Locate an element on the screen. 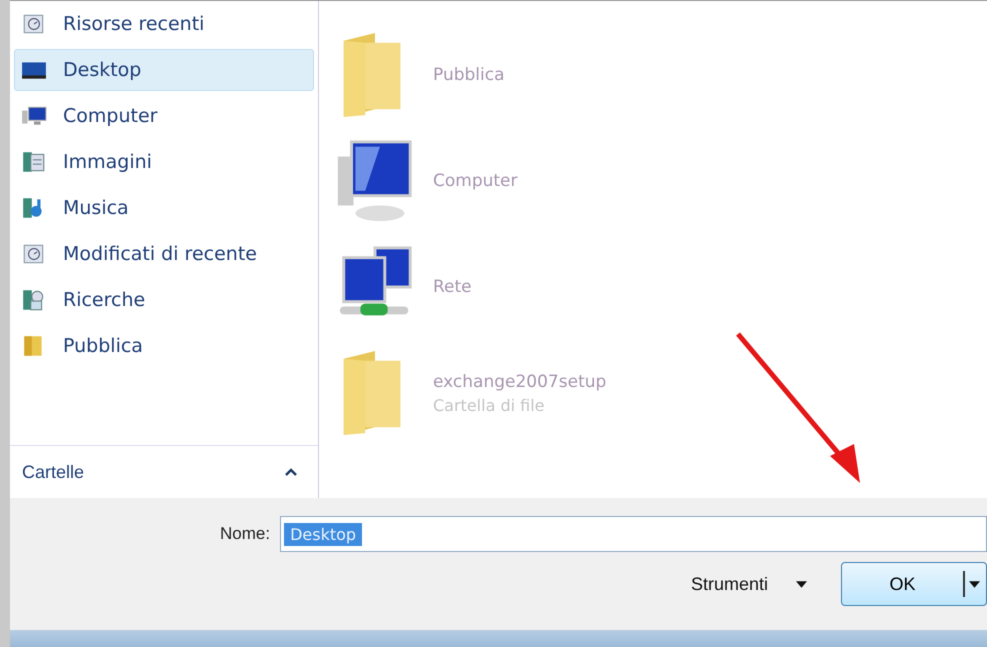 The height and width of the screenshot is (647, 987). file-type: Cartella di file is located at coordinates (489, 405).